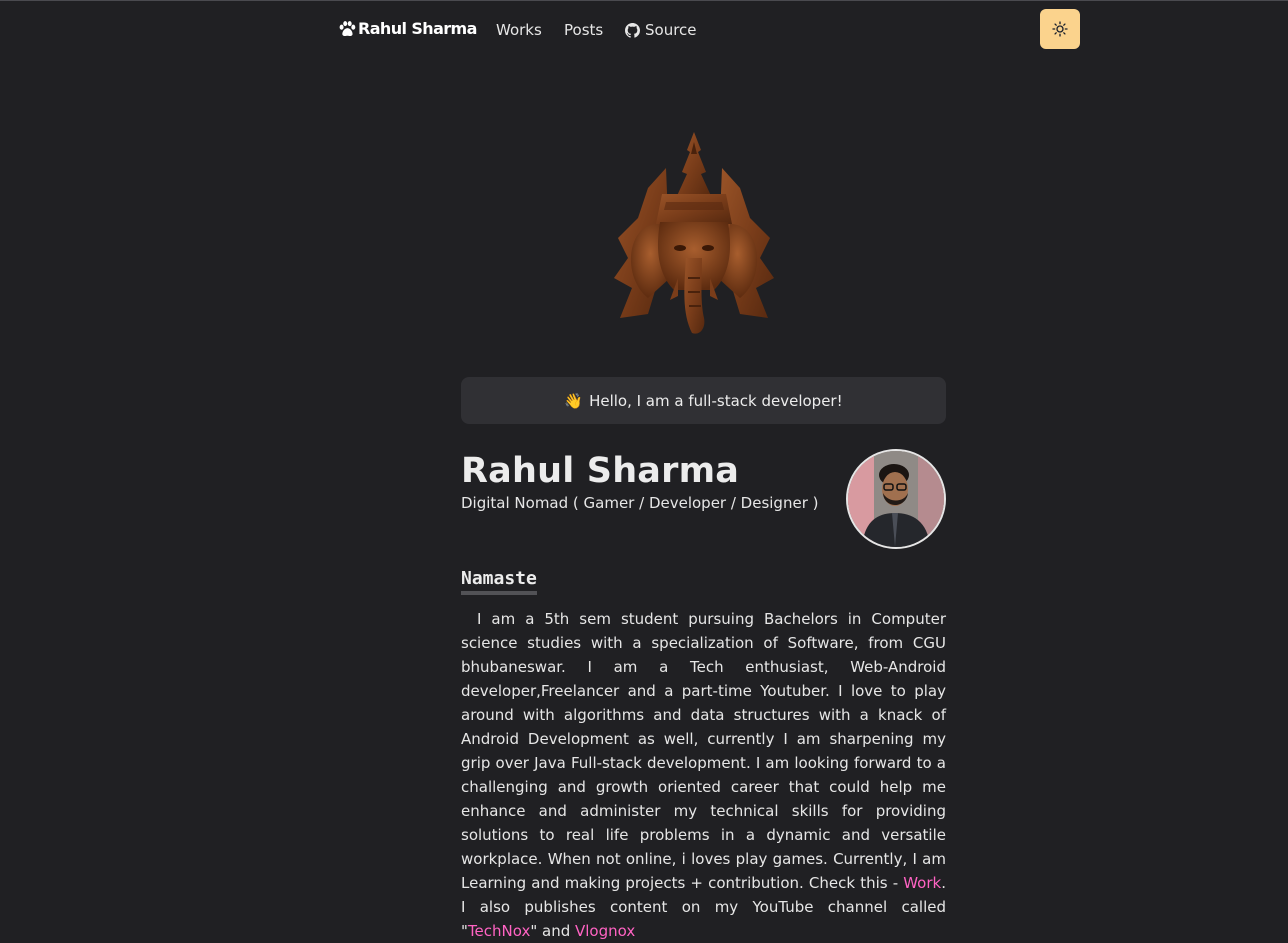 The image size is (1288, 943). I want to click on github-icon, so click(632, 30).